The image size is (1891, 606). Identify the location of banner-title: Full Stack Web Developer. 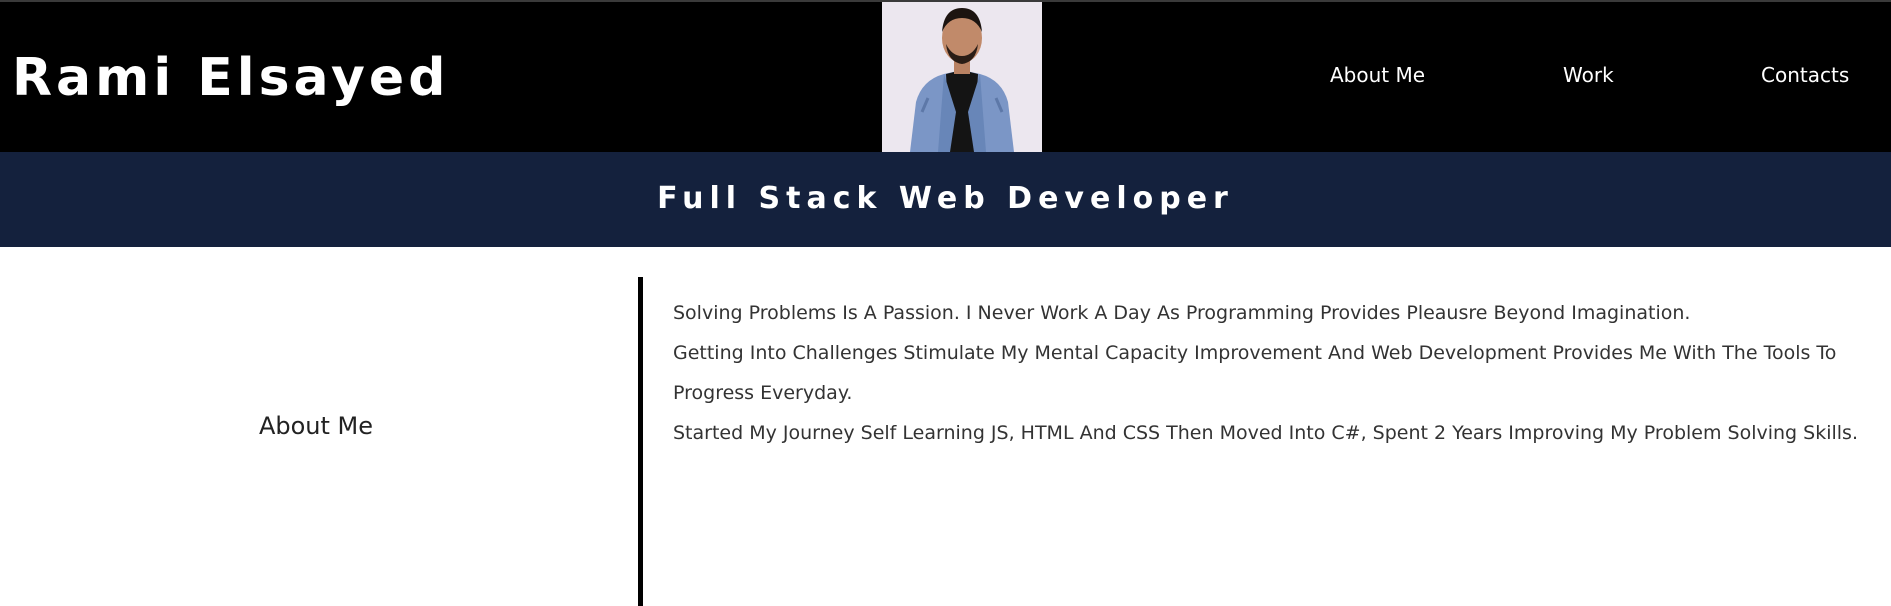
(945, 198).